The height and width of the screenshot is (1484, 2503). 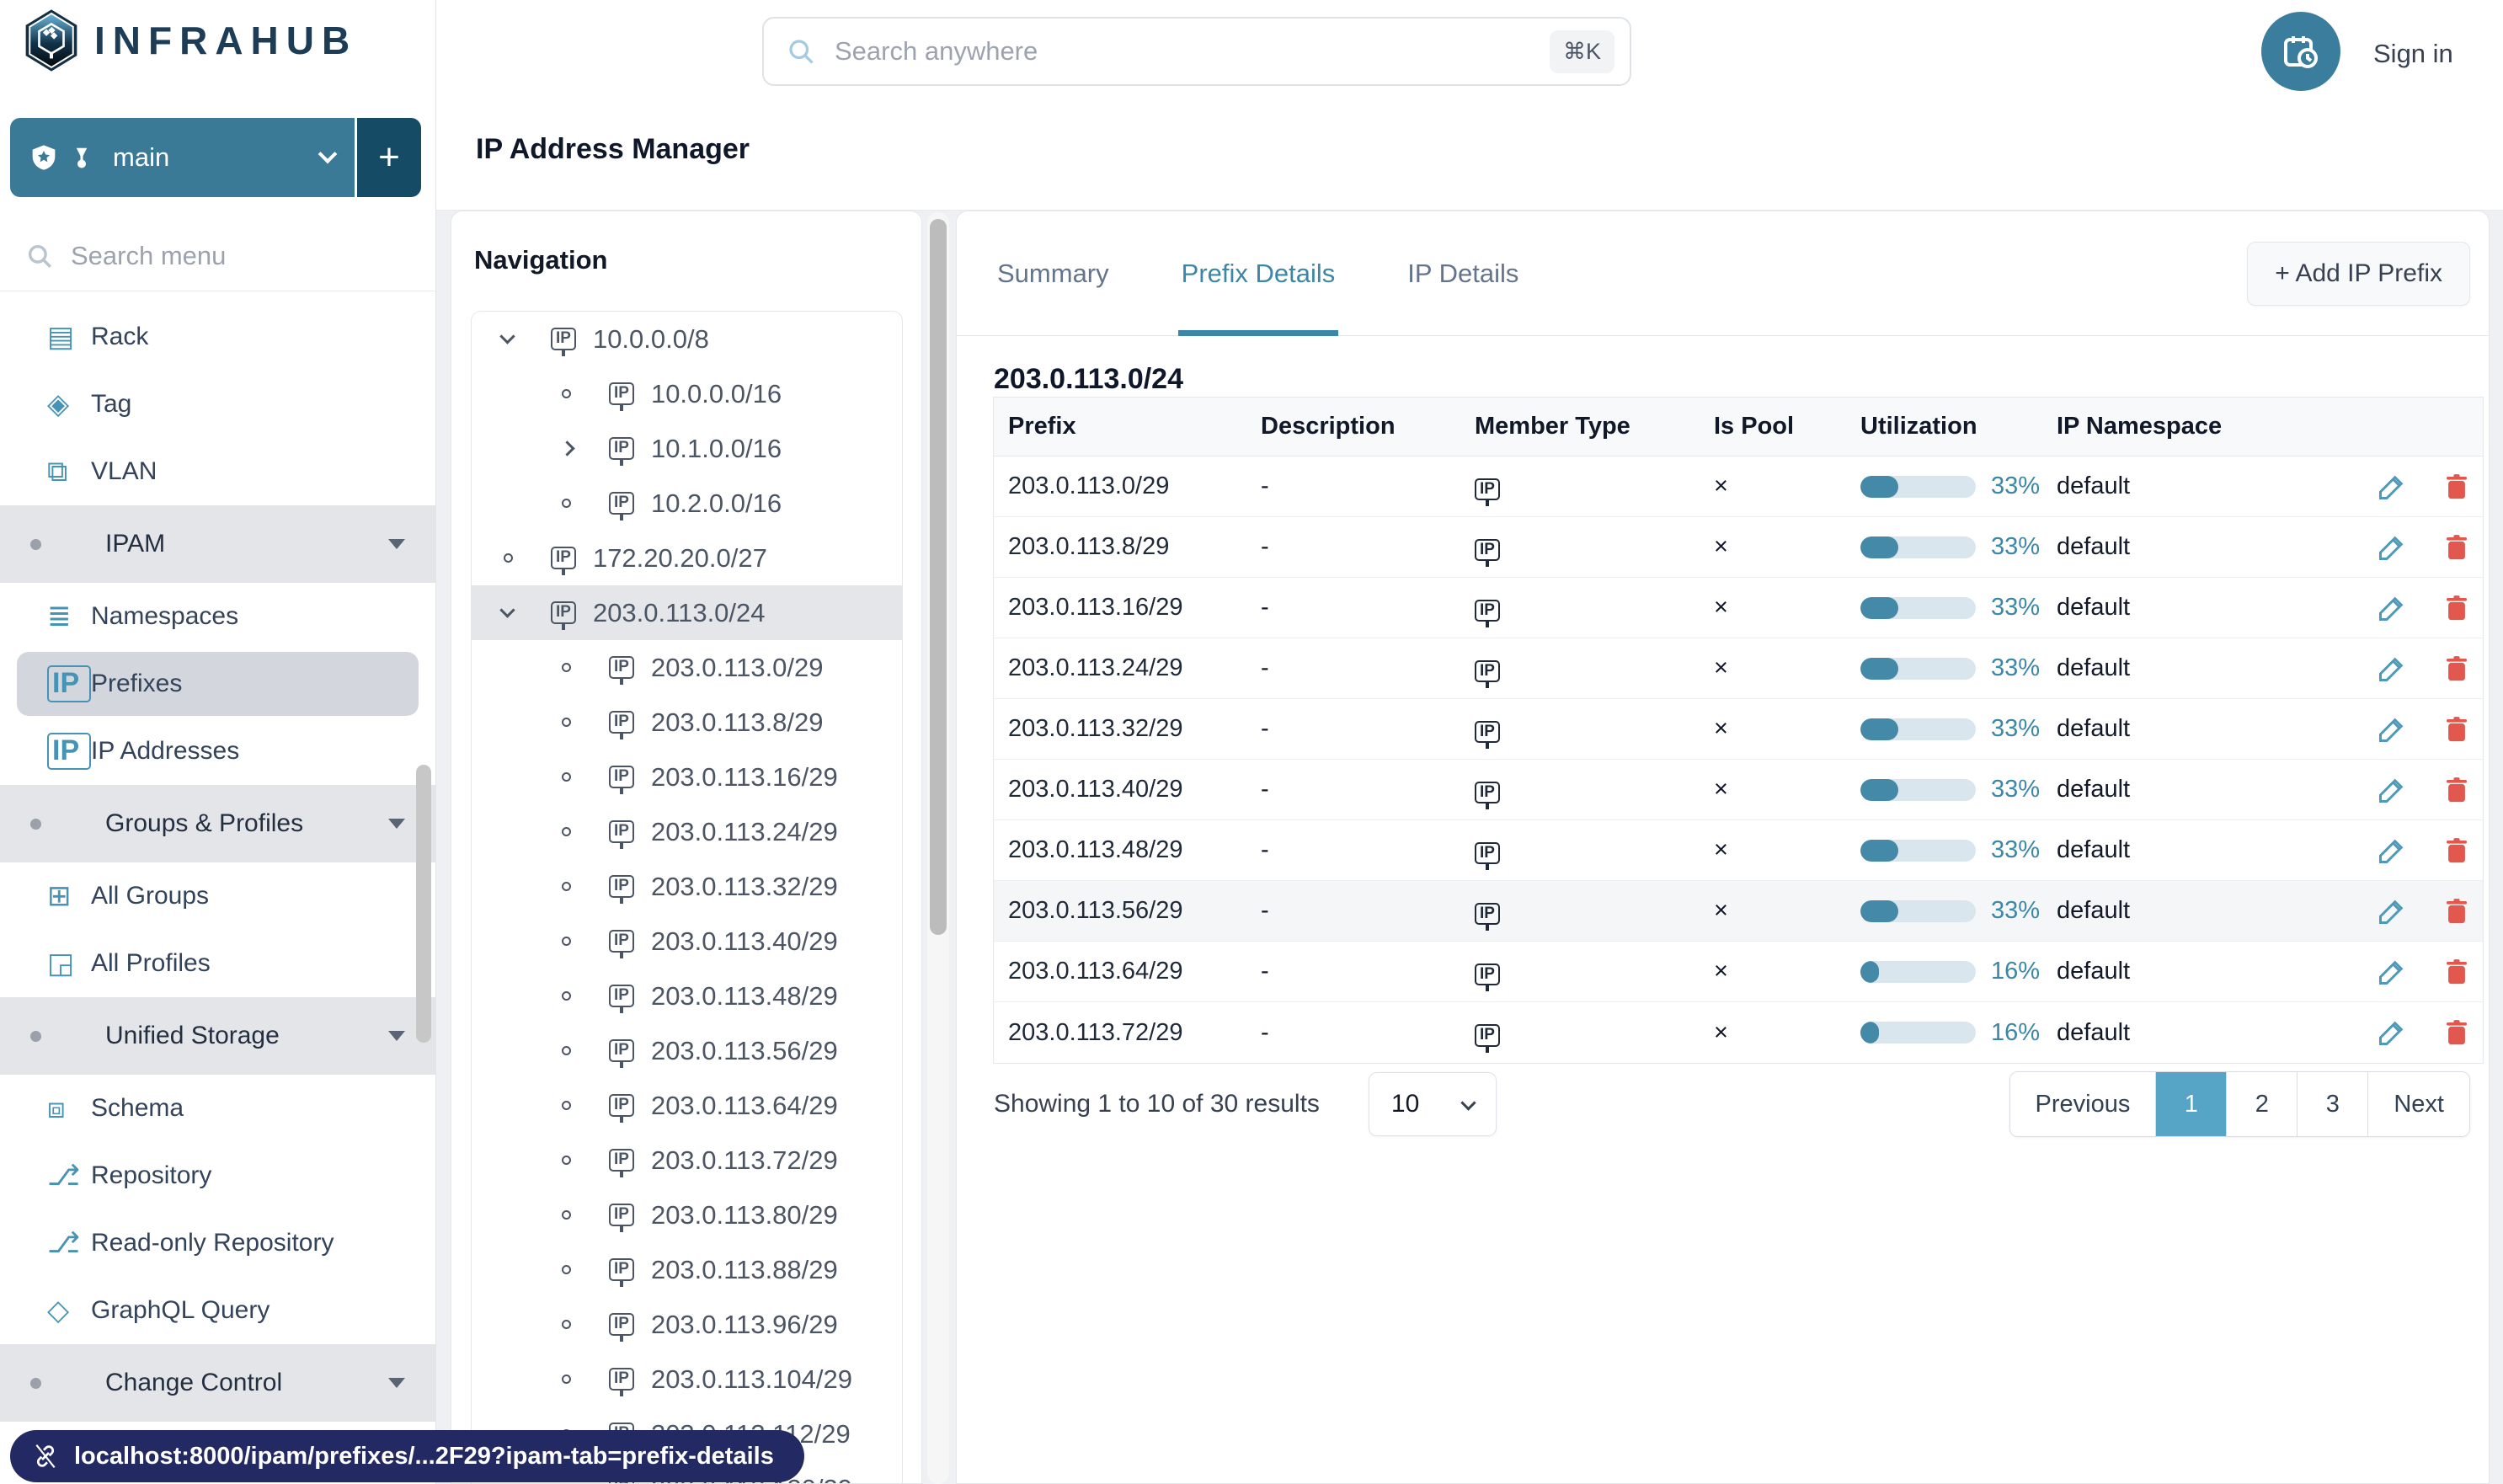 What do you see at coordinates (190, 40) in the screenshot?
I see `app-logo: INFRAHUB` at bounding box center [190, 40].